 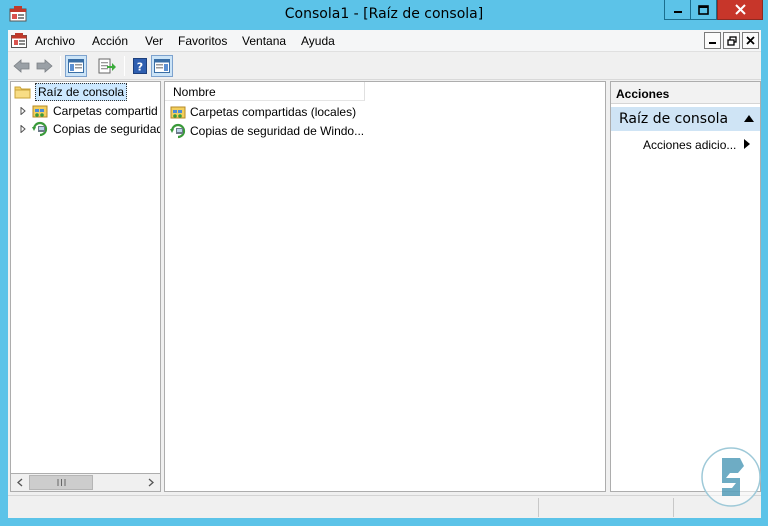 I want to click on forward-button, so click(x=44, y=66).